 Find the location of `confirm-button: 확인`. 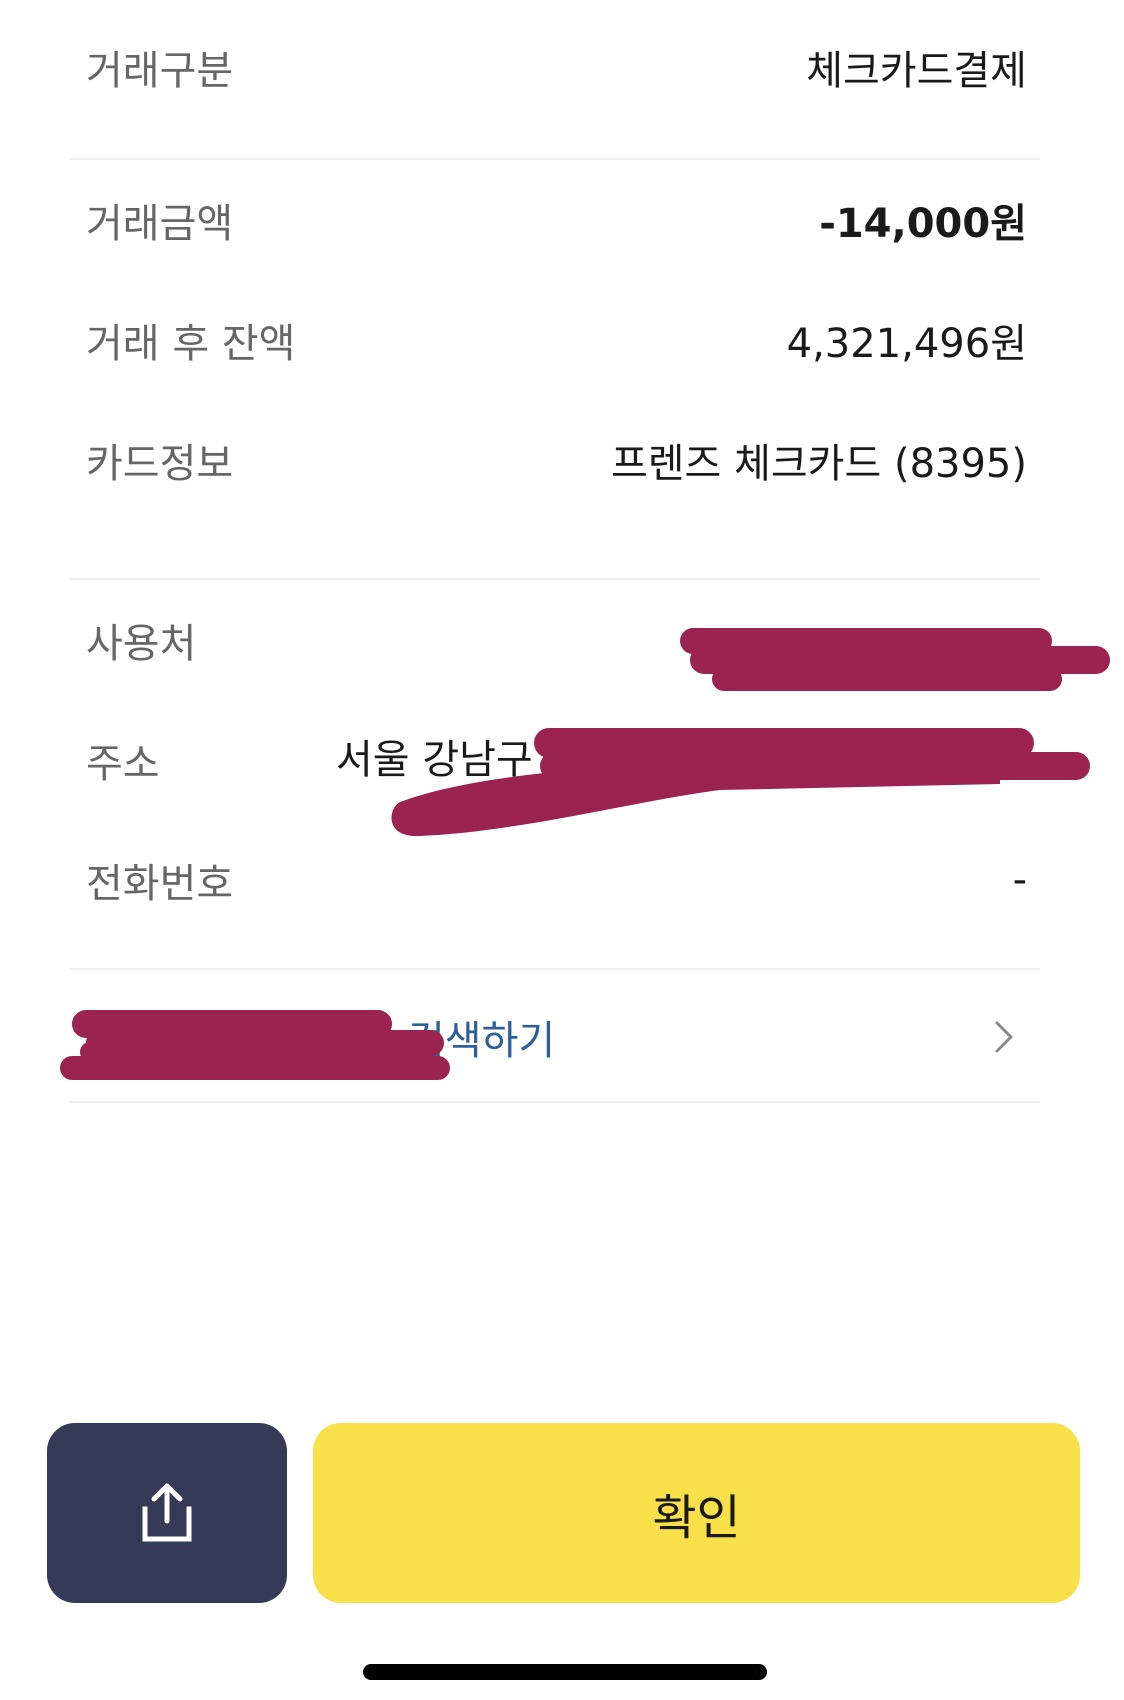

confirm-button: 확인 is located at coordinates (696, 1513).